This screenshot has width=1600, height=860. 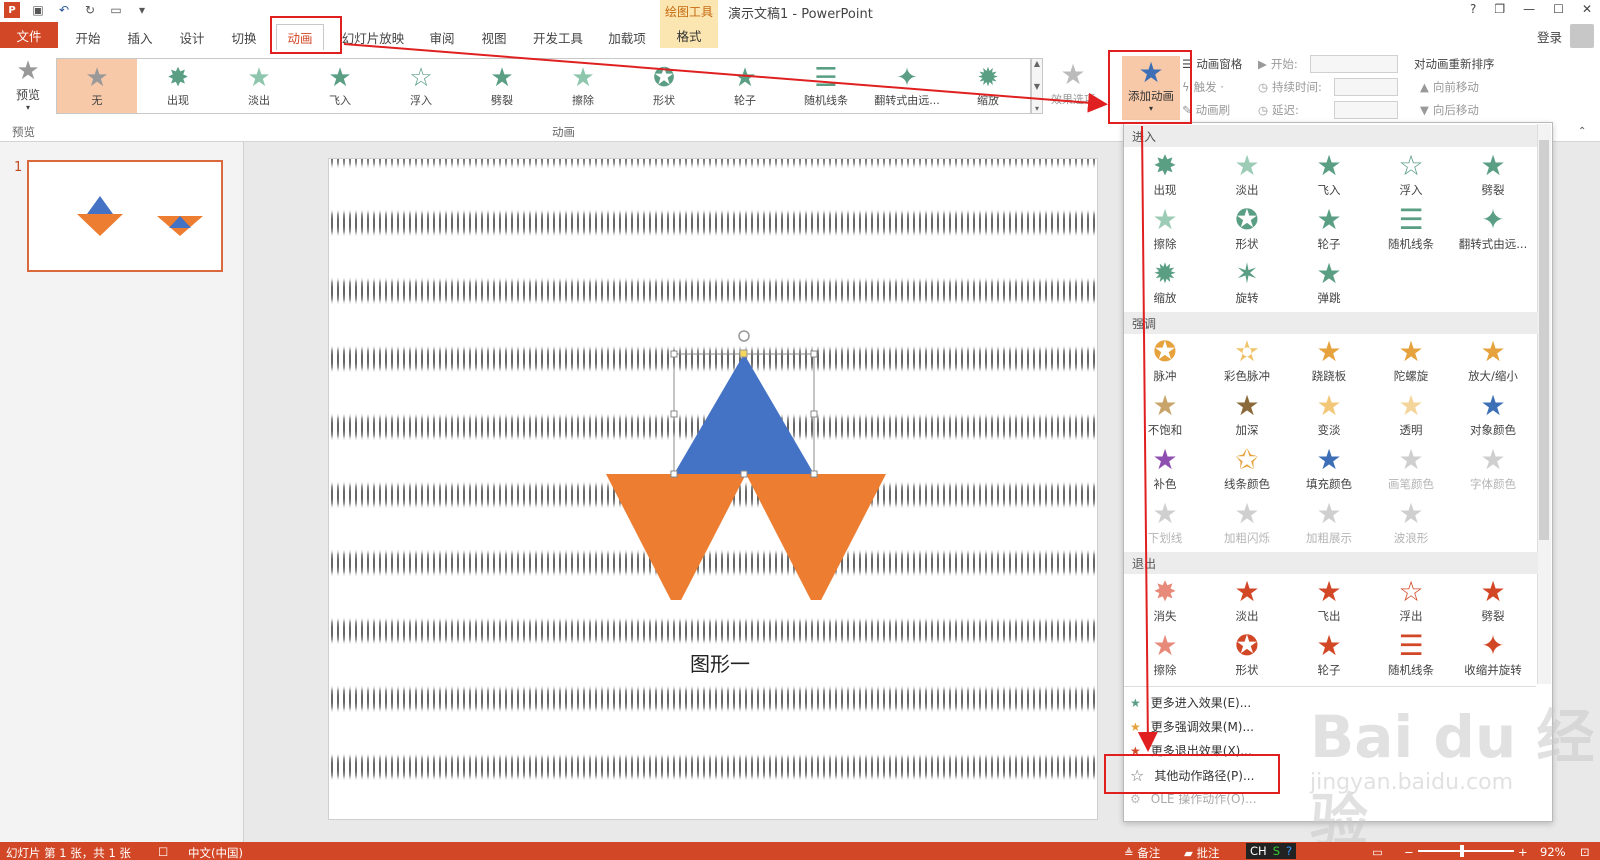 I want to click on slide-info: 幻灯片 第 1 张，共 1 张, so click(x=68, y=853).